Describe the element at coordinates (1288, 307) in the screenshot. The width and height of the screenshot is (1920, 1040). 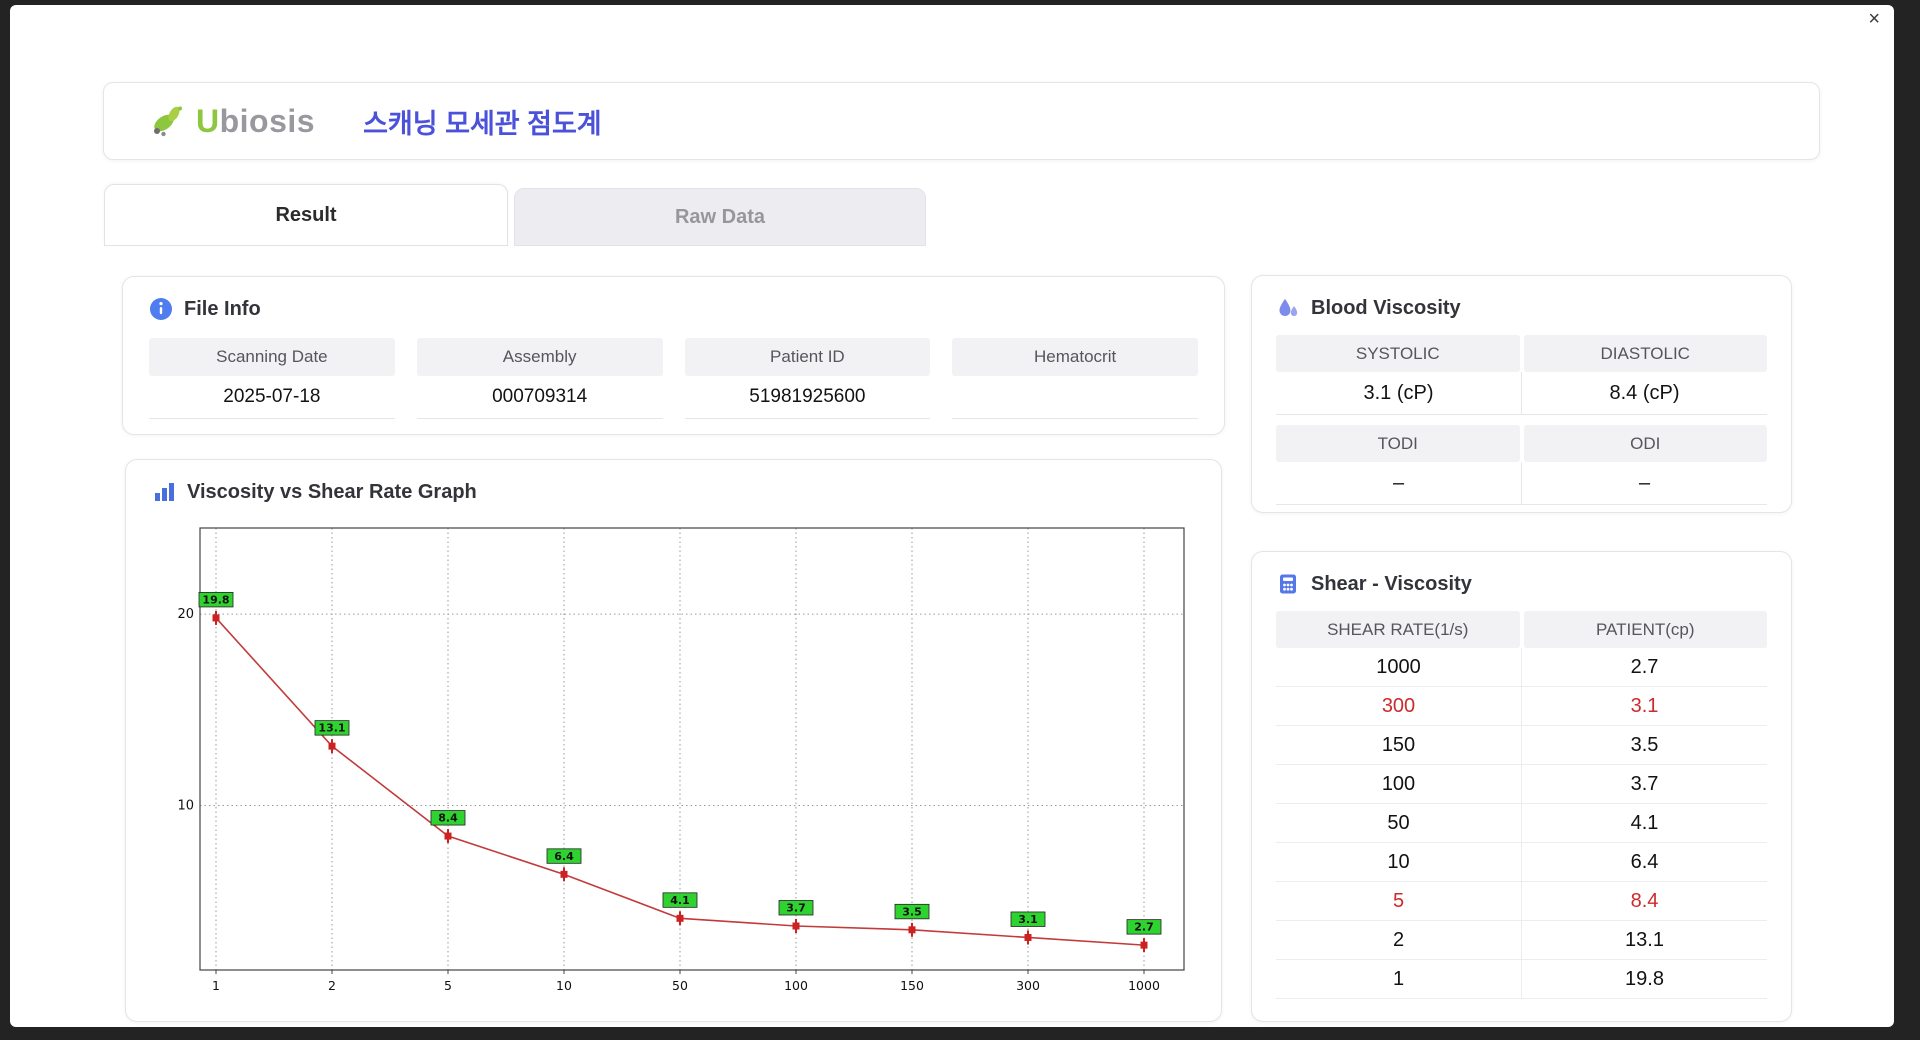
I see `droplets-icon` at that location.